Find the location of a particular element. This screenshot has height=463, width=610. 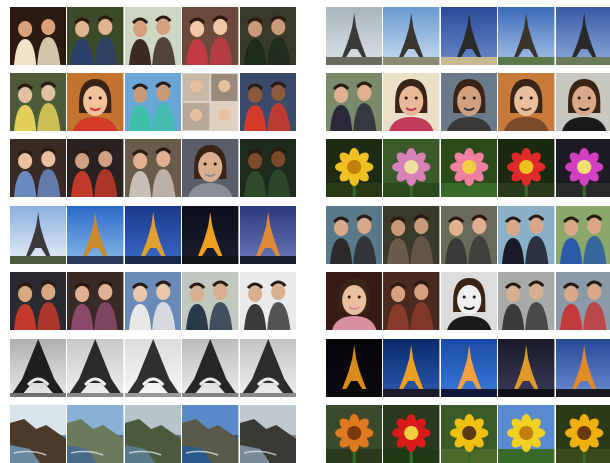

right-row-5-portraits is located at coordinates (468, 301).